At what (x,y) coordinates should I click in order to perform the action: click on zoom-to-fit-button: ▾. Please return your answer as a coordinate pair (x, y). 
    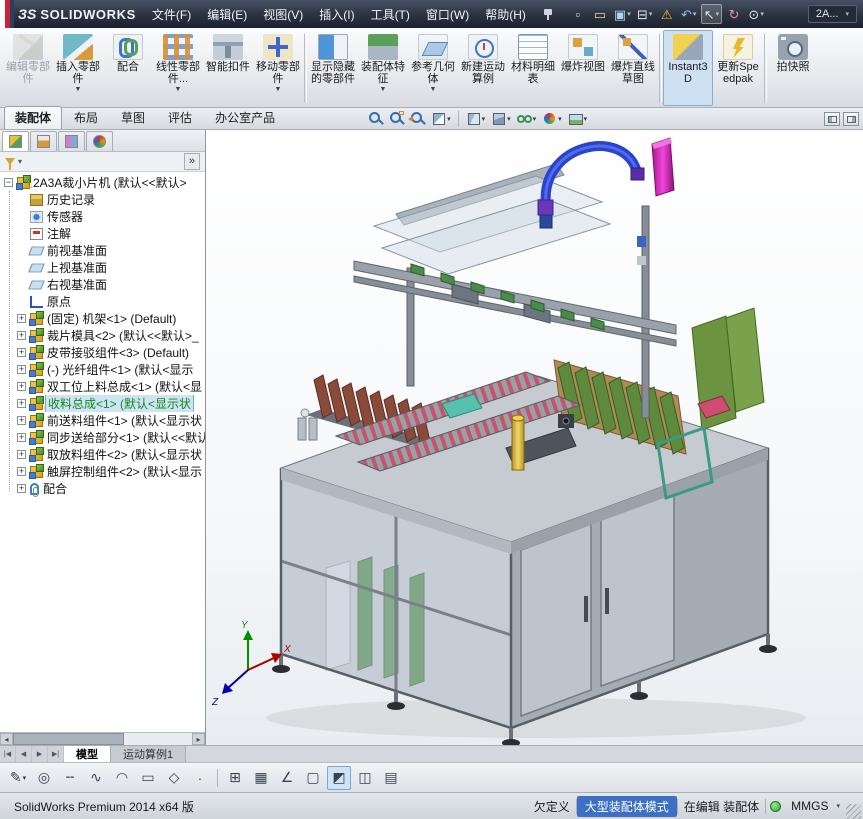
    Looking at the image, I should click on (375, 118).